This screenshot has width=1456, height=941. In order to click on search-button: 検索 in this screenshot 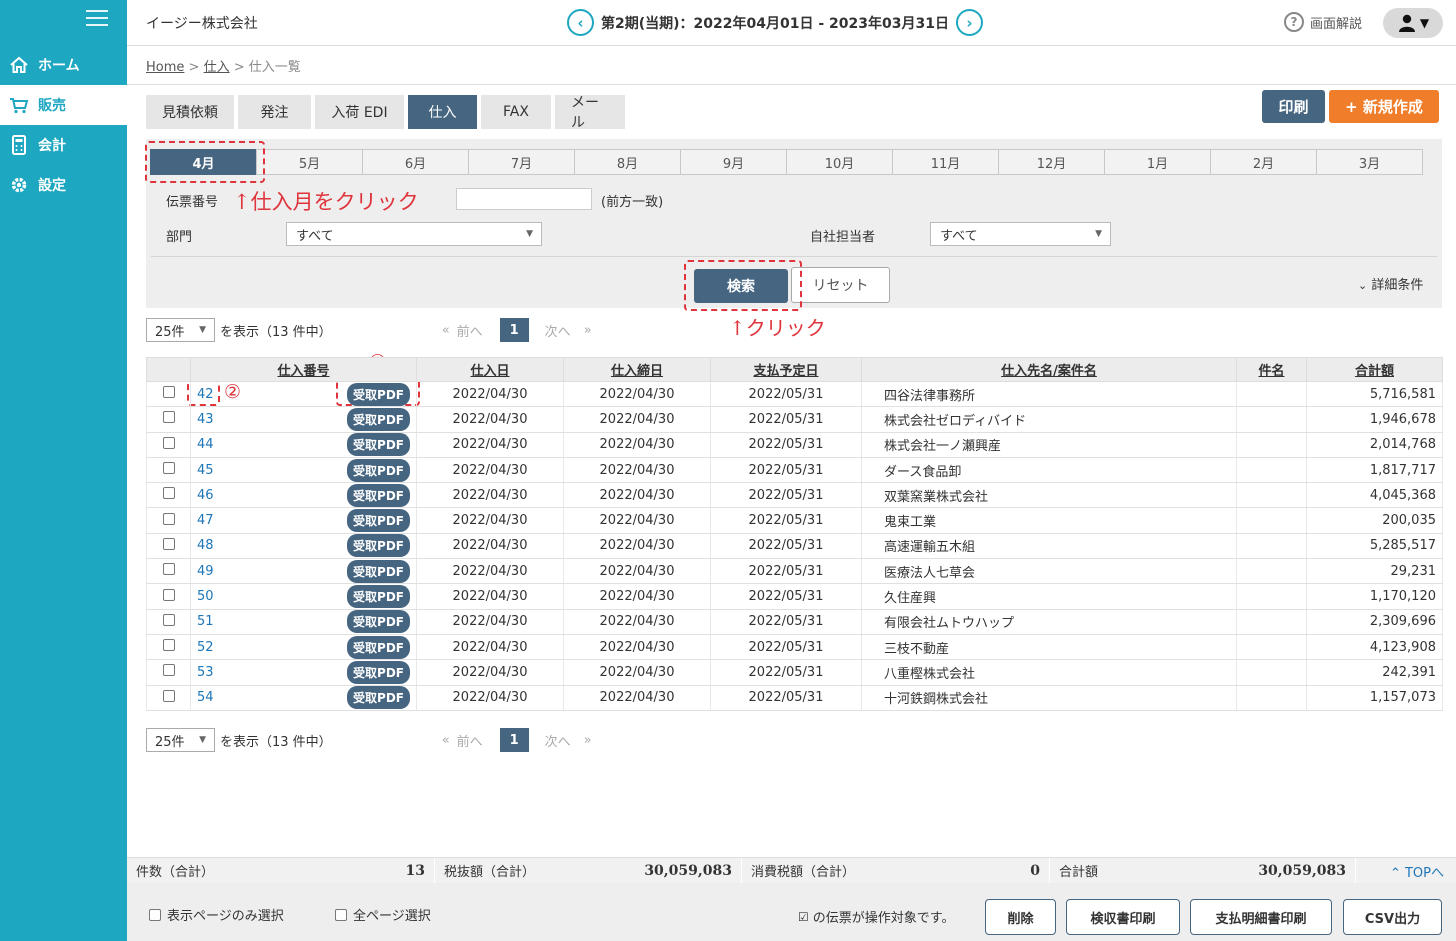, I will do `click(741, 286)`.